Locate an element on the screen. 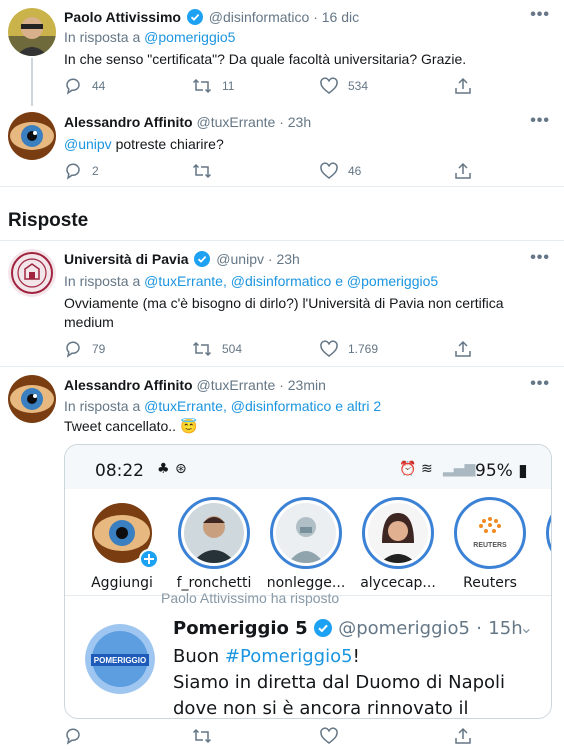 This screenshot has height=750, width=564. story-add: Aggiungi is located at coordinates (122, 544).